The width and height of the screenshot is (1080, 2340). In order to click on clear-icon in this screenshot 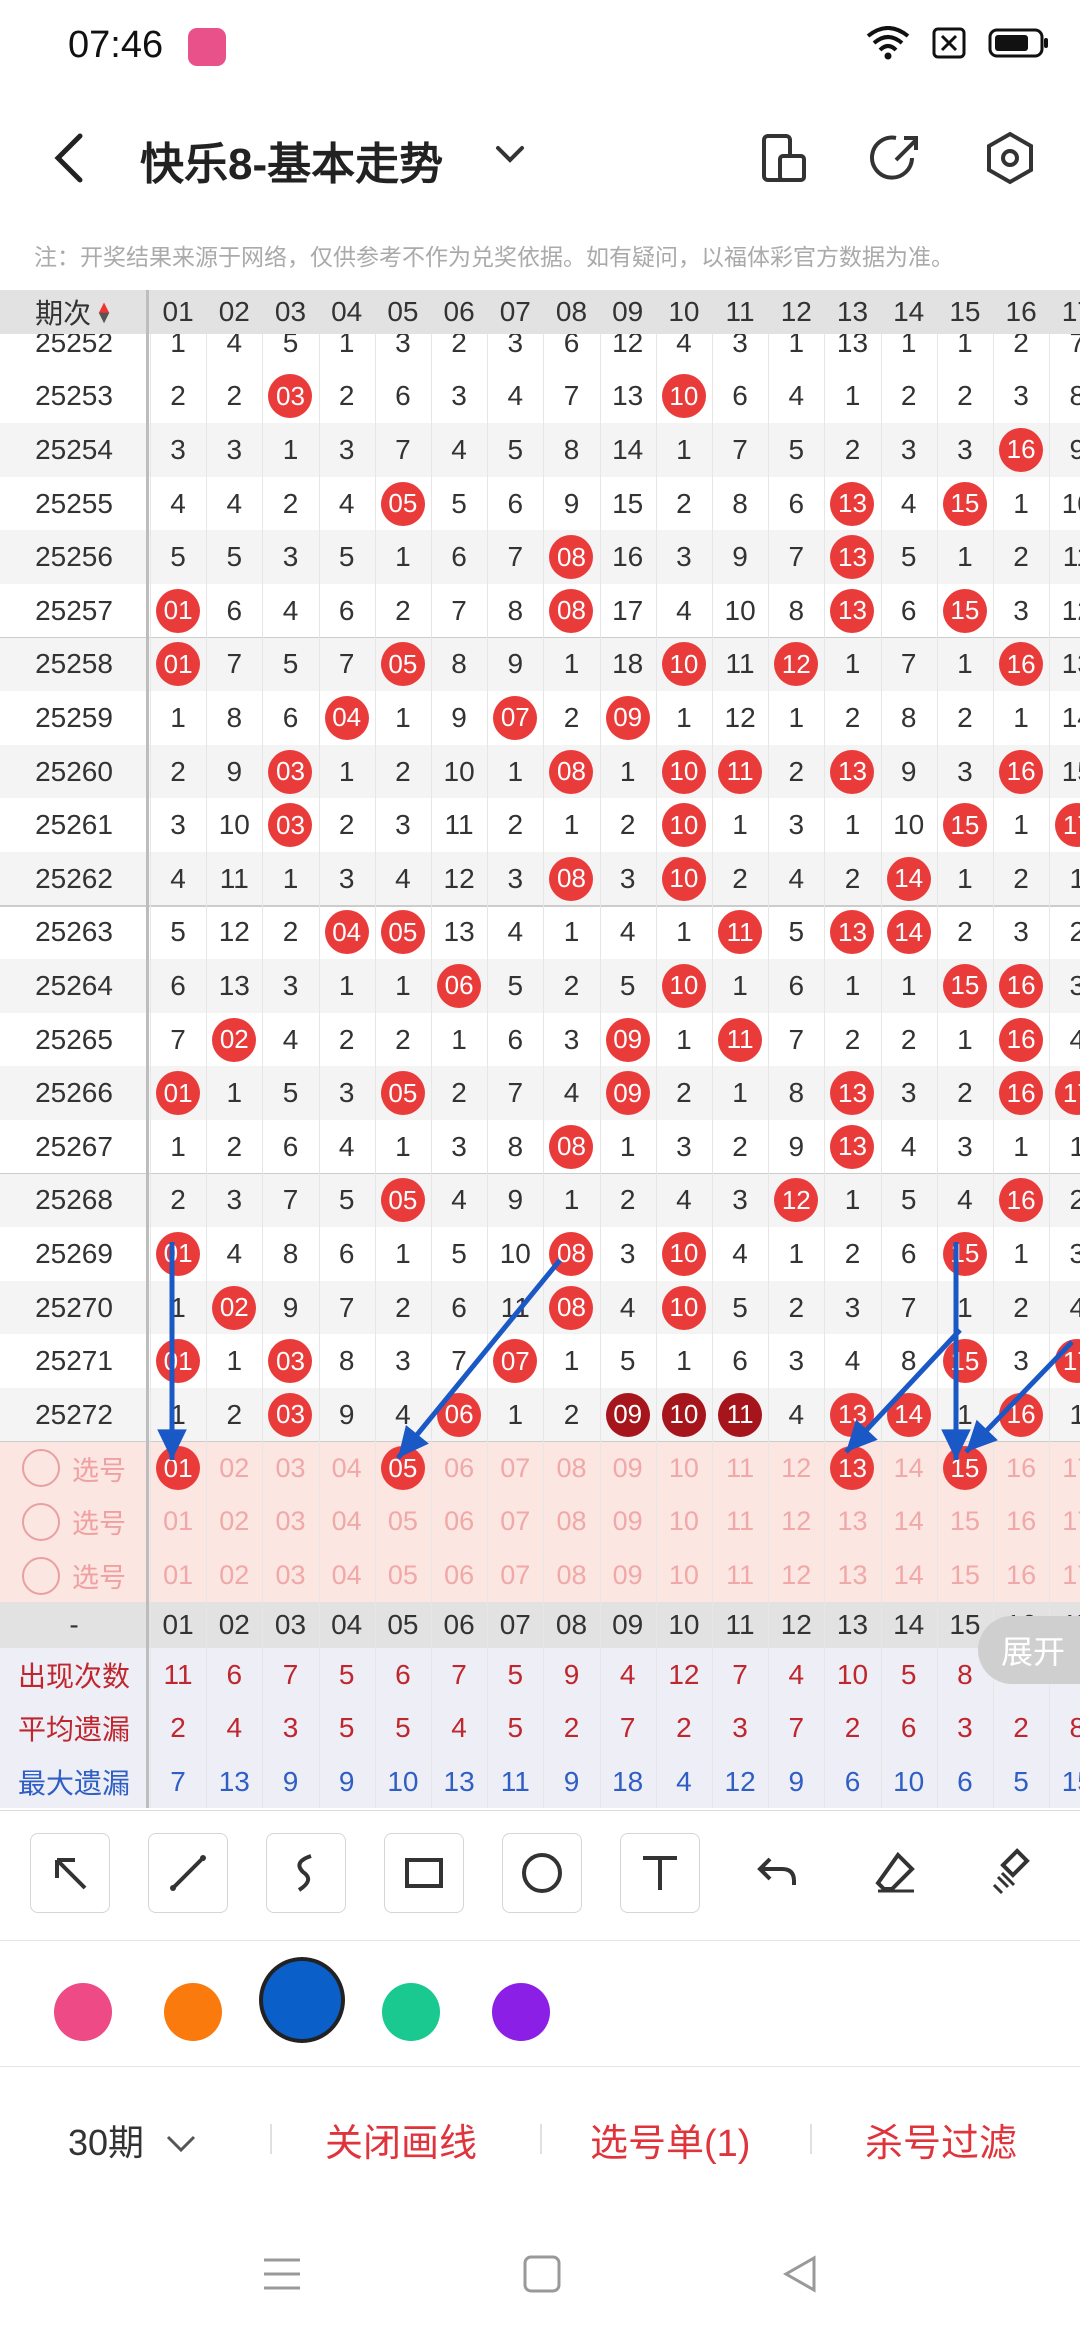, I will do `click(1013, 1872)`.